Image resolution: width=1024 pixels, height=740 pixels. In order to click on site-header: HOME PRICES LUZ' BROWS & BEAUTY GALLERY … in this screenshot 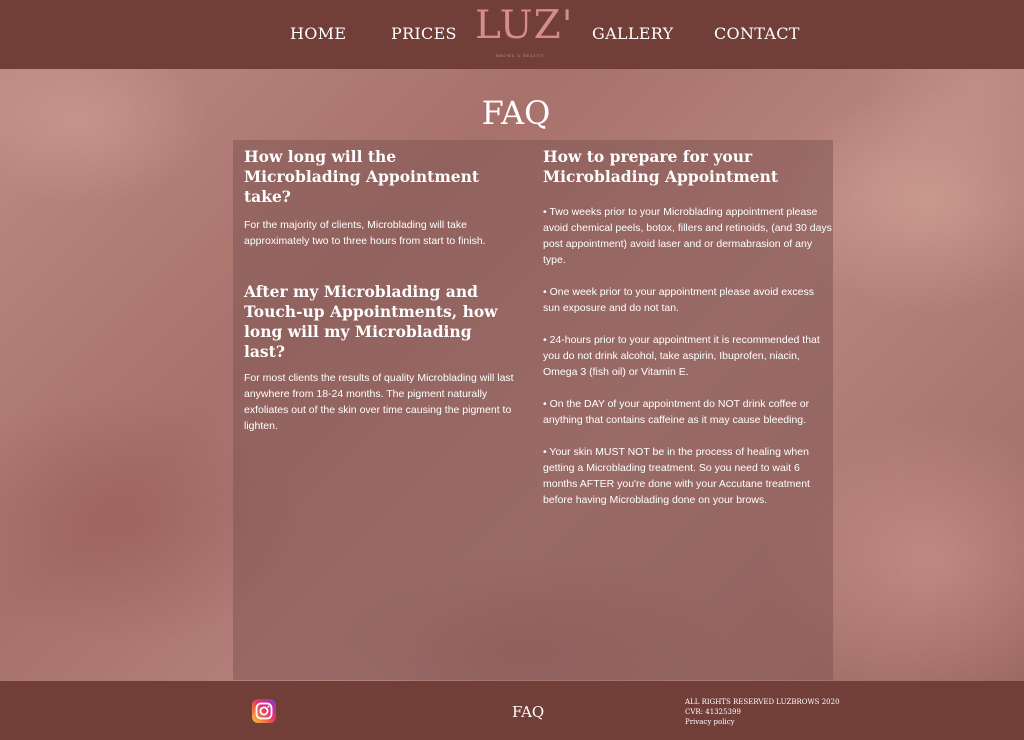, I will do `click(512, 34)`.